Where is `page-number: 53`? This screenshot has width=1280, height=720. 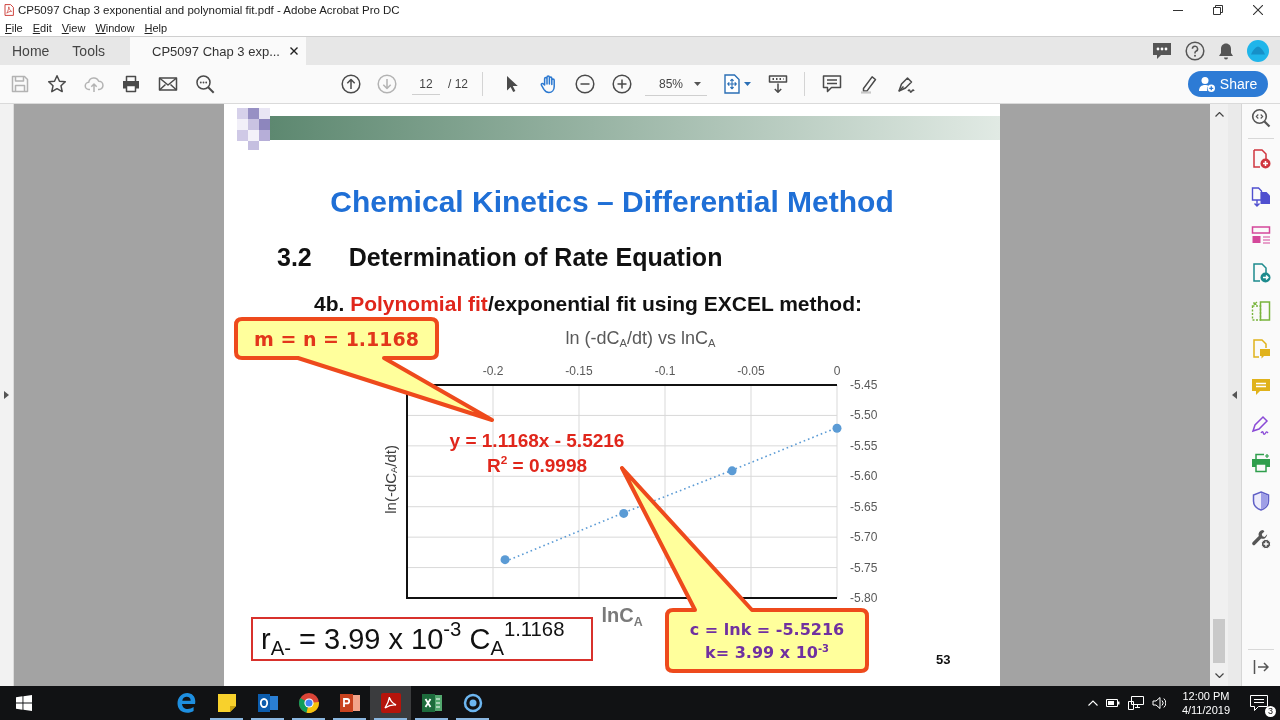
page-number: 53 is located at coordinates (943, 660).